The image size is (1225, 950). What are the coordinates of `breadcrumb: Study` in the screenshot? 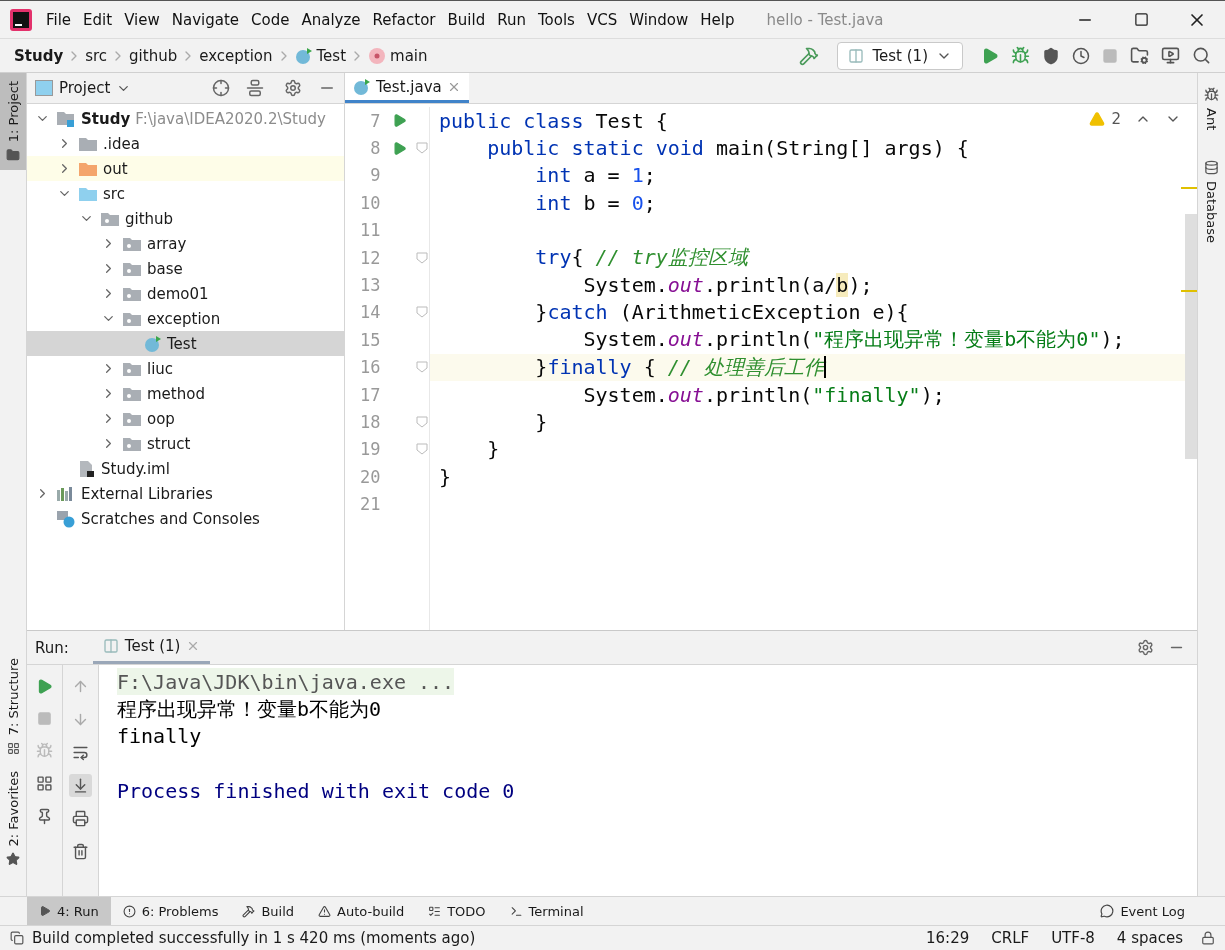 It's located at (39, 55).